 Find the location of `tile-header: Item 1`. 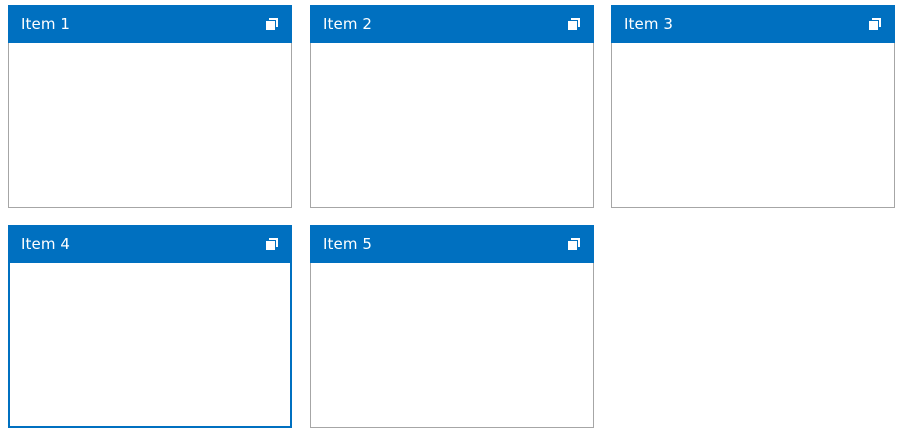

tile-header: Item 1 is located at coordinates (150, 24).